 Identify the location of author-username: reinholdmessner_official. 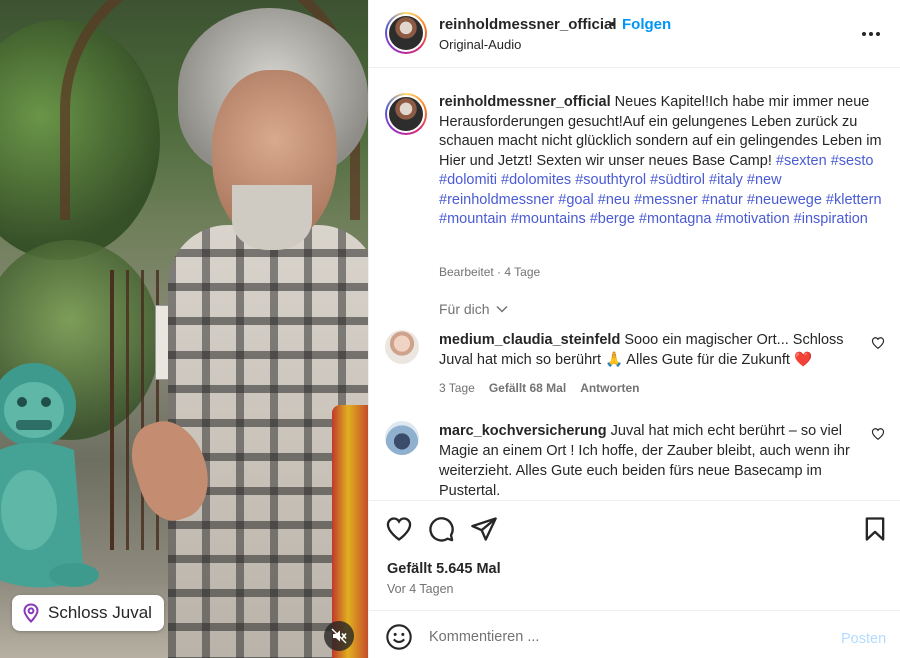
(528, 24).